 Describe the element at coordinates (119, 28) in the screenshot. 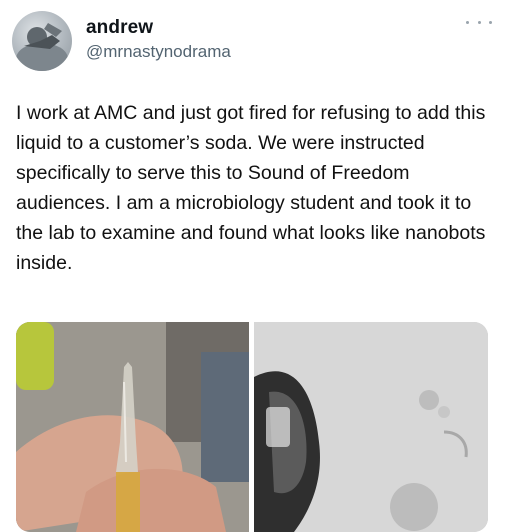

I see `display-name: andrew` at that location.